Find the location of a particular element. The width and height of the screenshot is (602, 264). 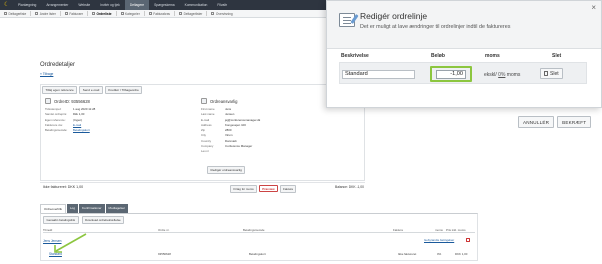

edit-document-icon is located at coordinates (349, 20).